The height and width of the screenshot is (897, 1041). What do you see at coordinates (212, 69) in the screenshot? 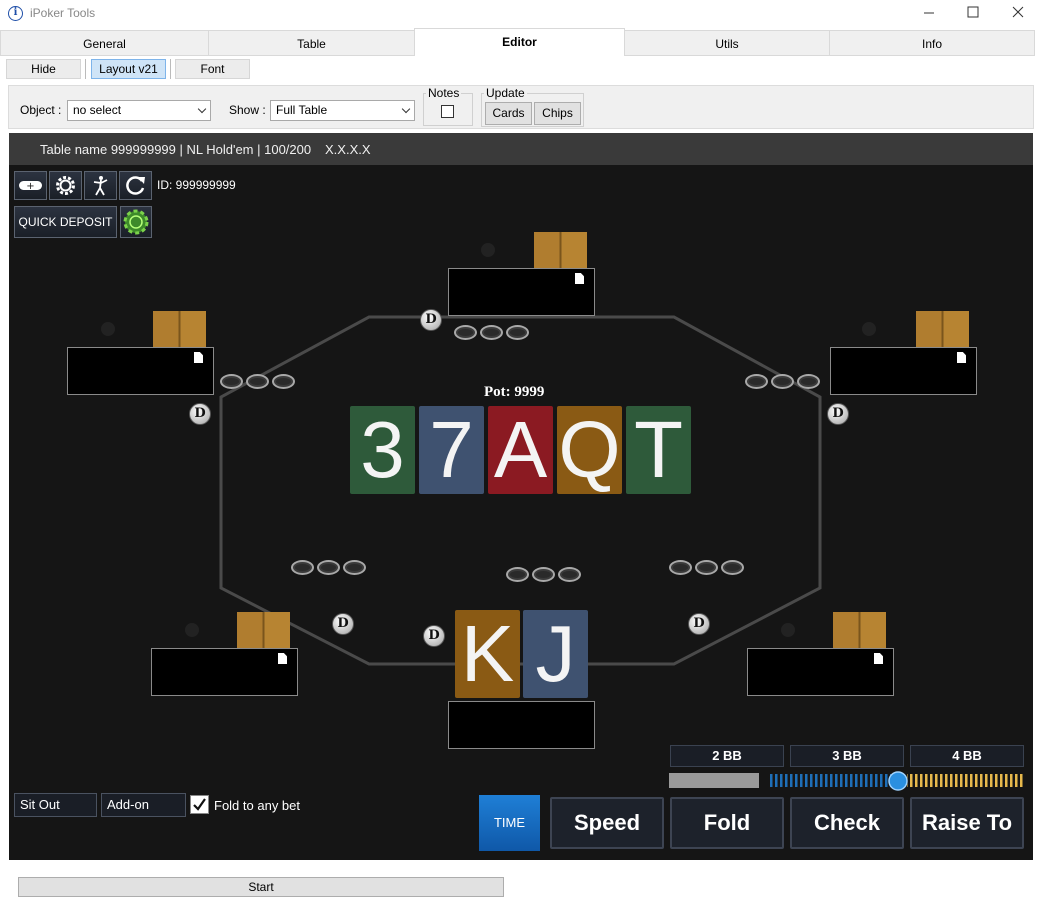
I see `subtab-font: Font` at bounding box center [212, 69].